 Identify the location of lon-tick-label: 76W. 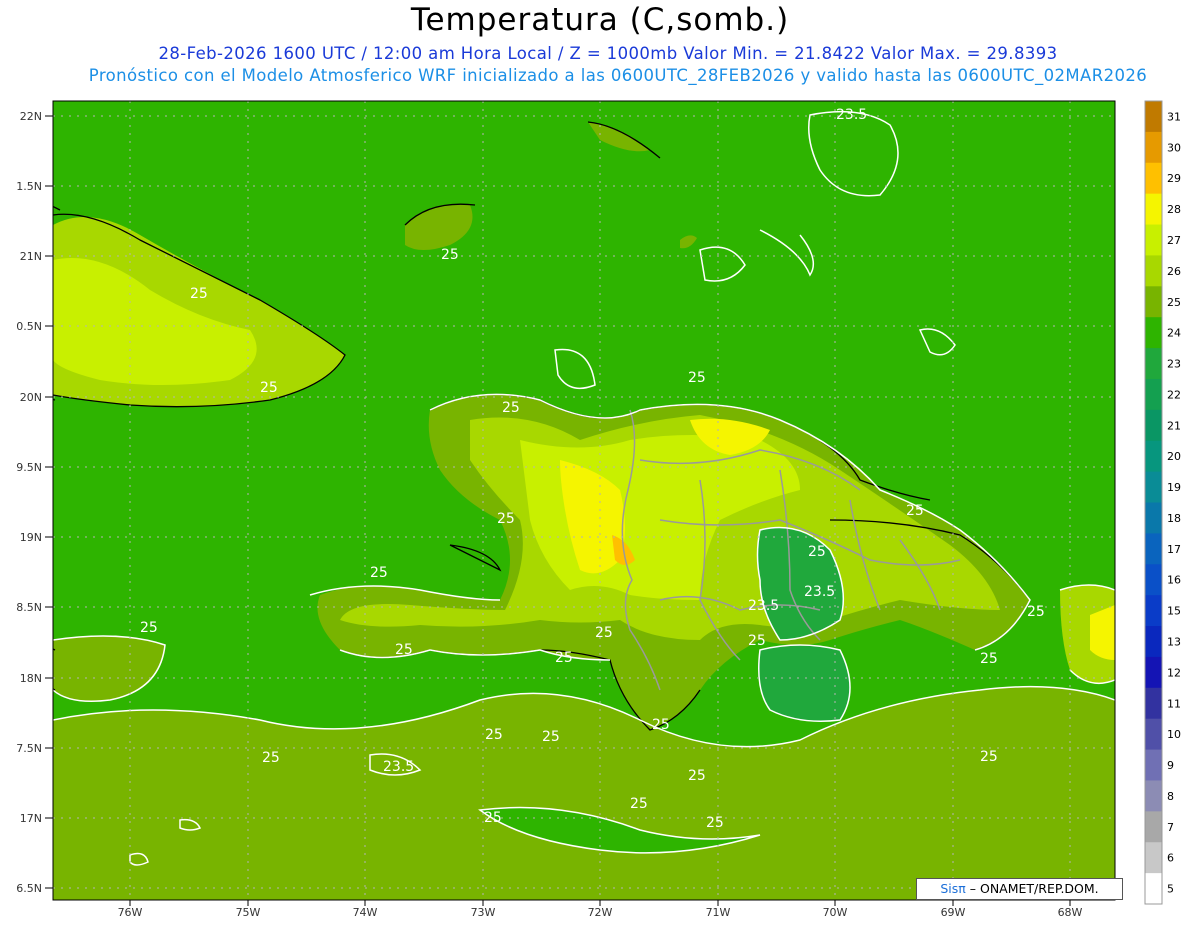
(130, 912).